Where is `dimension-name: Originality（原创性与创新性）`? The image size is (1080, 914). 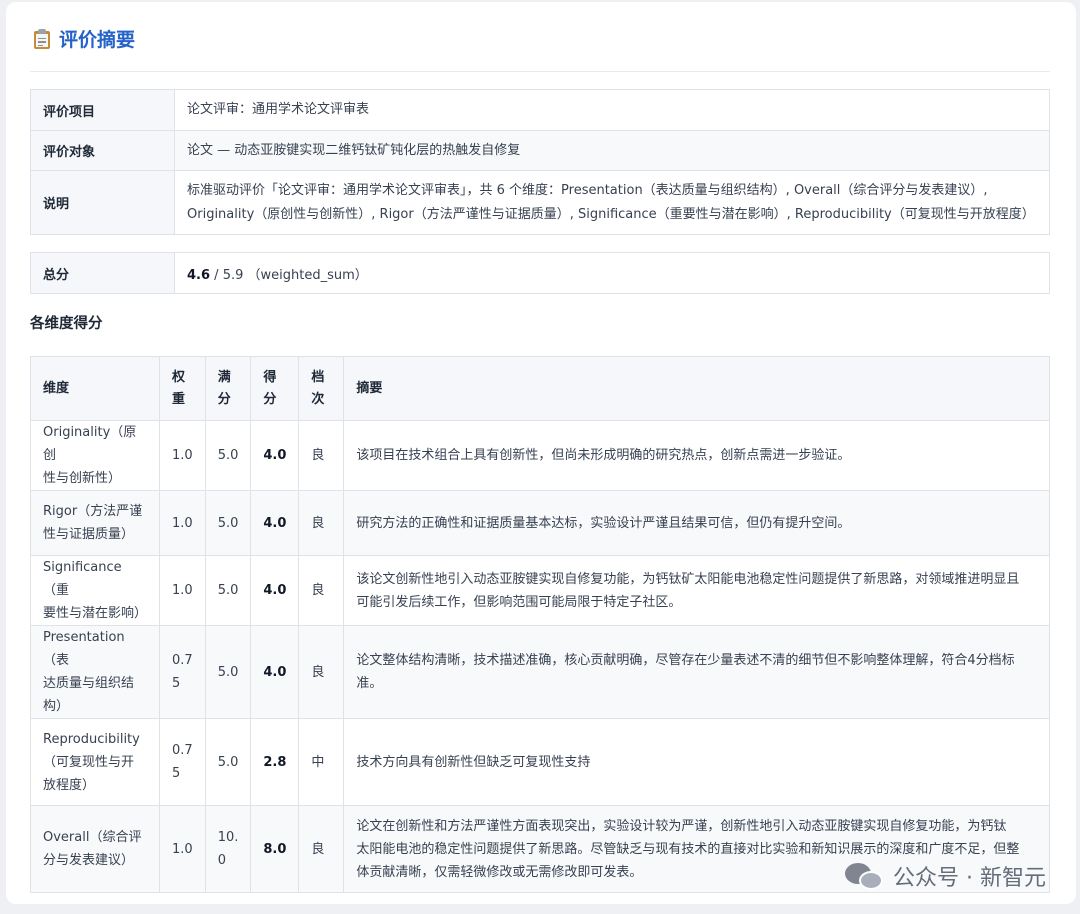
dimension-name: Originality（原创性与创新性） is located at coordinates (95, 455).